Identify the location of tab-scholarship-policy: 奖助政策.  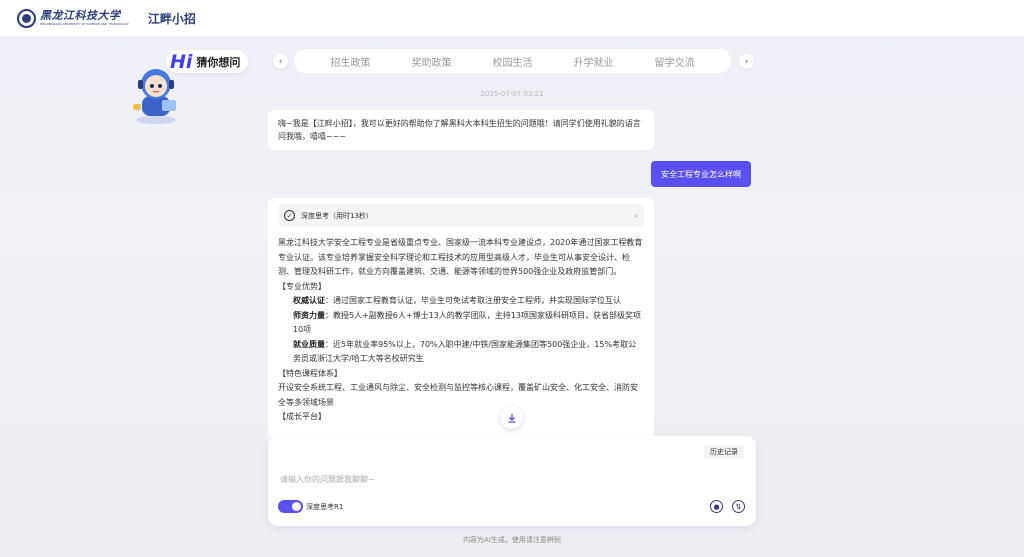
(432, 61).